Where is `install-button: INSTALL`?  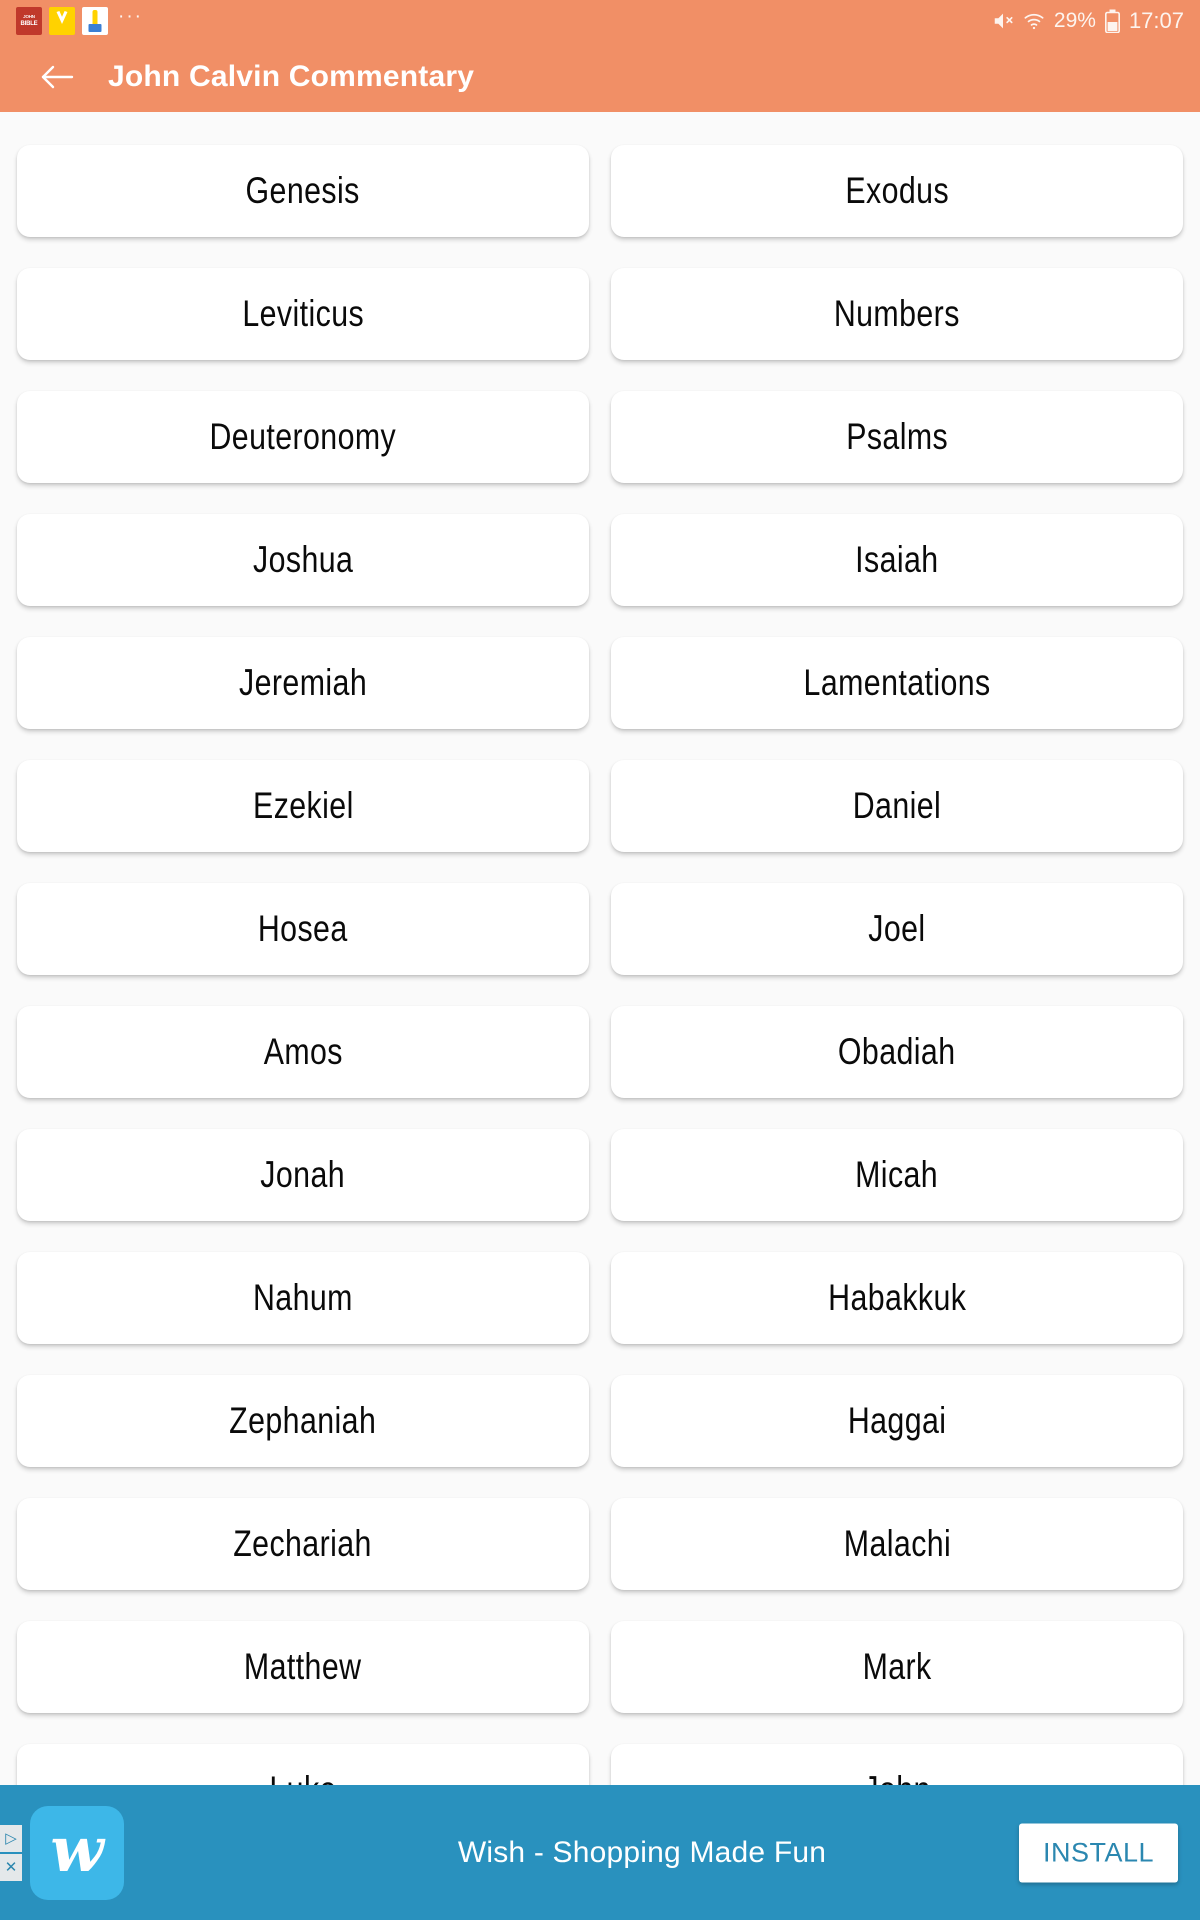
install-button: INSTALL is located at coordinates (1098, 1852).